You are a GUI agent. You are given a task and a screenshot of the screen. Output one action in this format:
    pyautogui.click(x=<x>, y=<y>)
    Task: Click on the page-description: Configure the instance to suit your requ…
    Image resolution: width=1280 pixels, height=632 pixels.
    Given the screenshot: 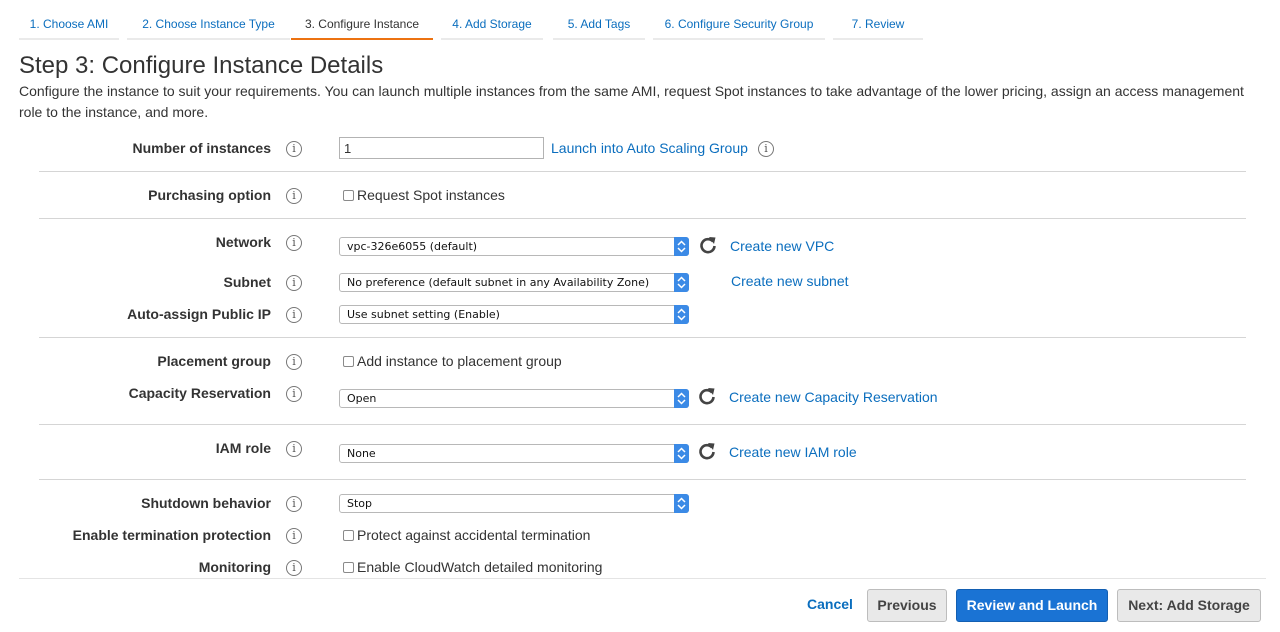 What is the action you would take?
    pyautogui.click(x=631, y=101)
    